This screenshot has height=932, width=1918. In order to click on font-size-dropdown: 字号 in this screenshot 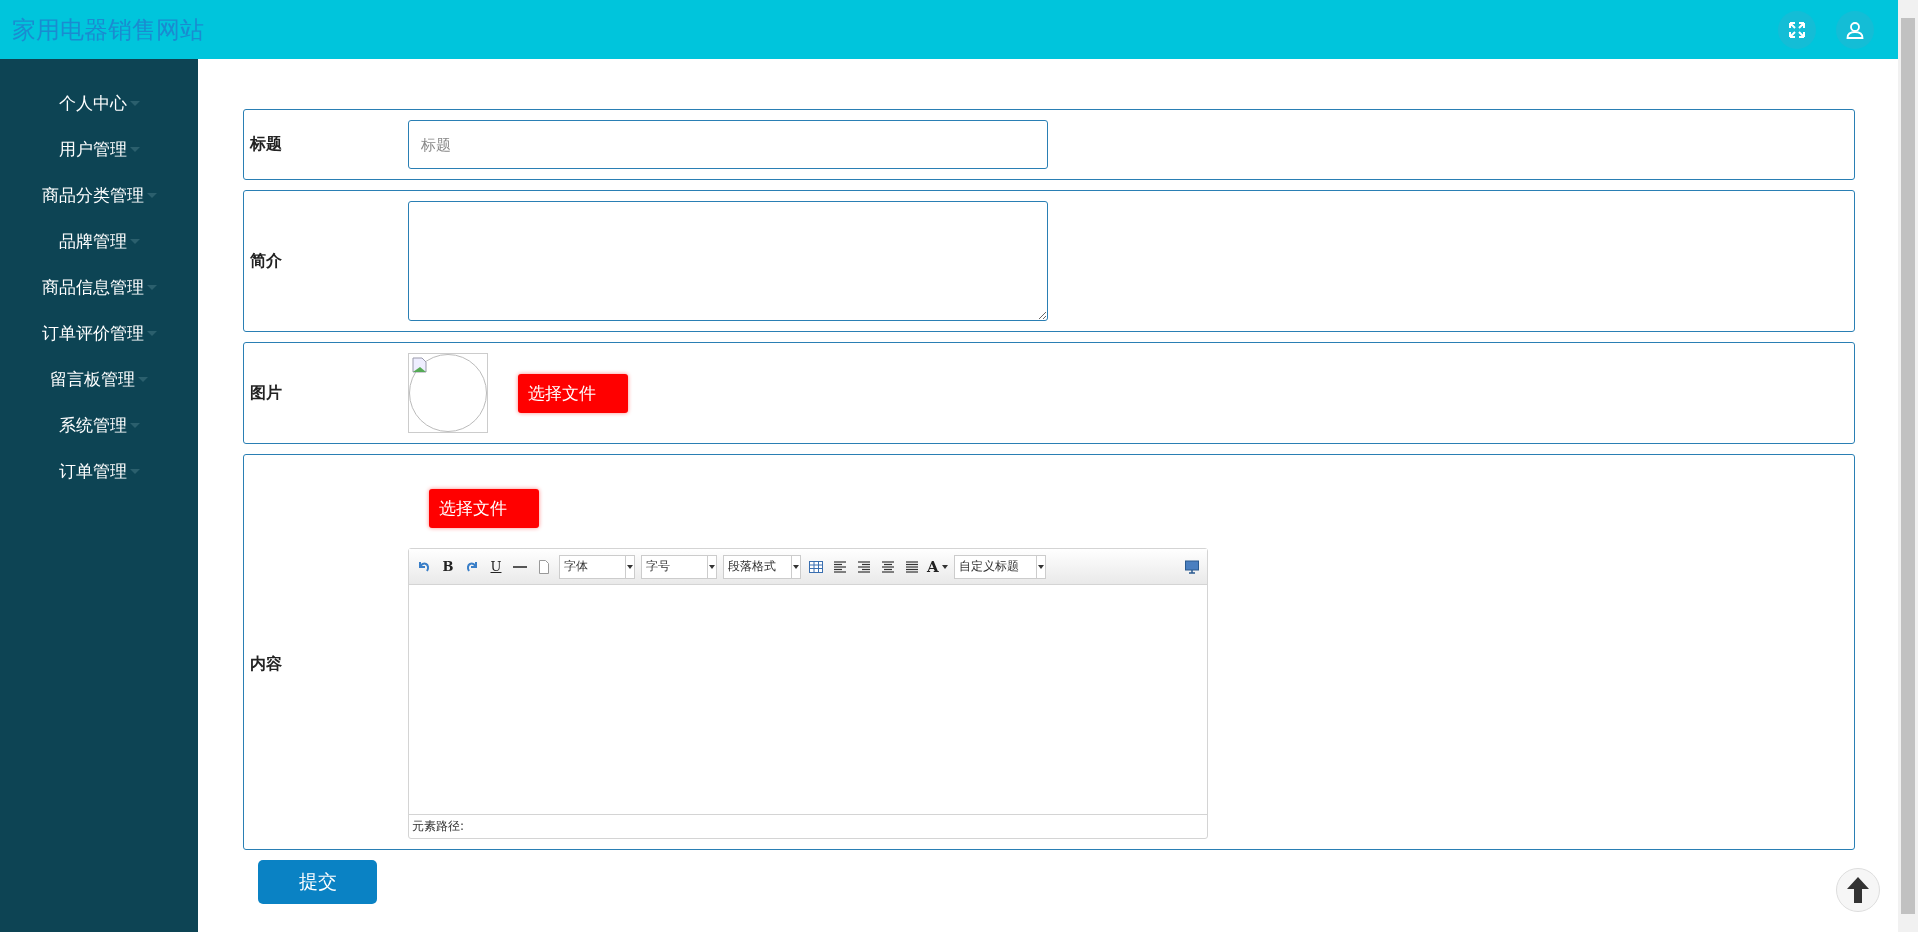, I will do `click(679, 566)`.